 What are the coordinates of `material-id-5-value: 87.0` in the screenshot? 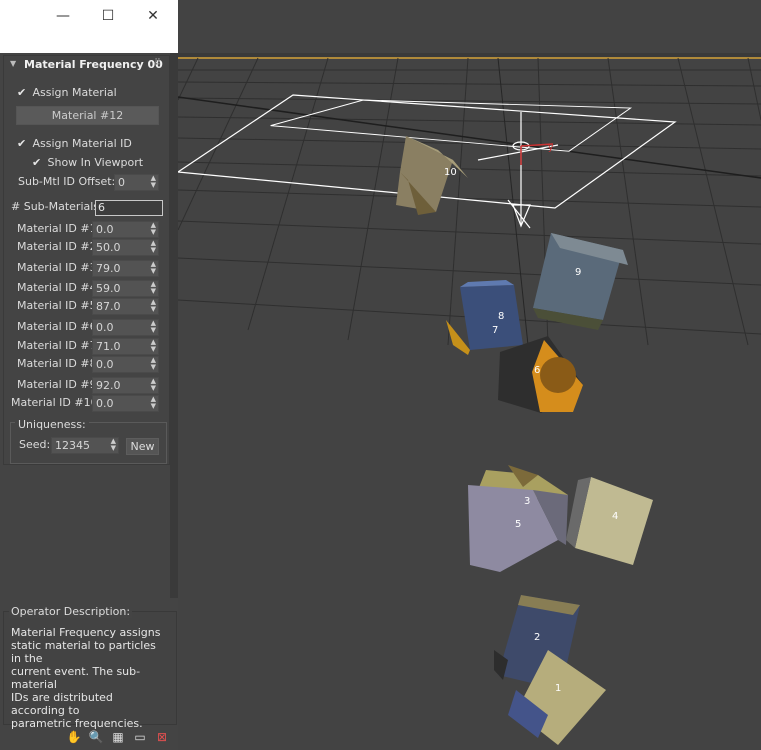 It's located at (108, 306).